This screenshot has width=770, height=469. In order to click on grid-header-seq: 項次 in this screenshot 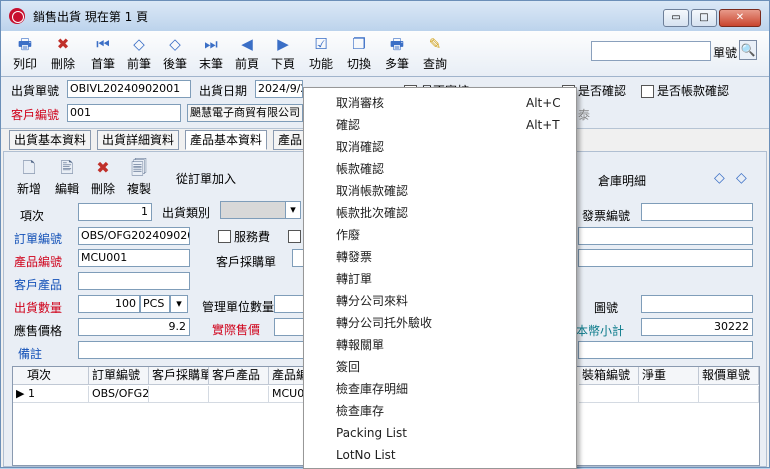, I will do `click(51, 376)`.